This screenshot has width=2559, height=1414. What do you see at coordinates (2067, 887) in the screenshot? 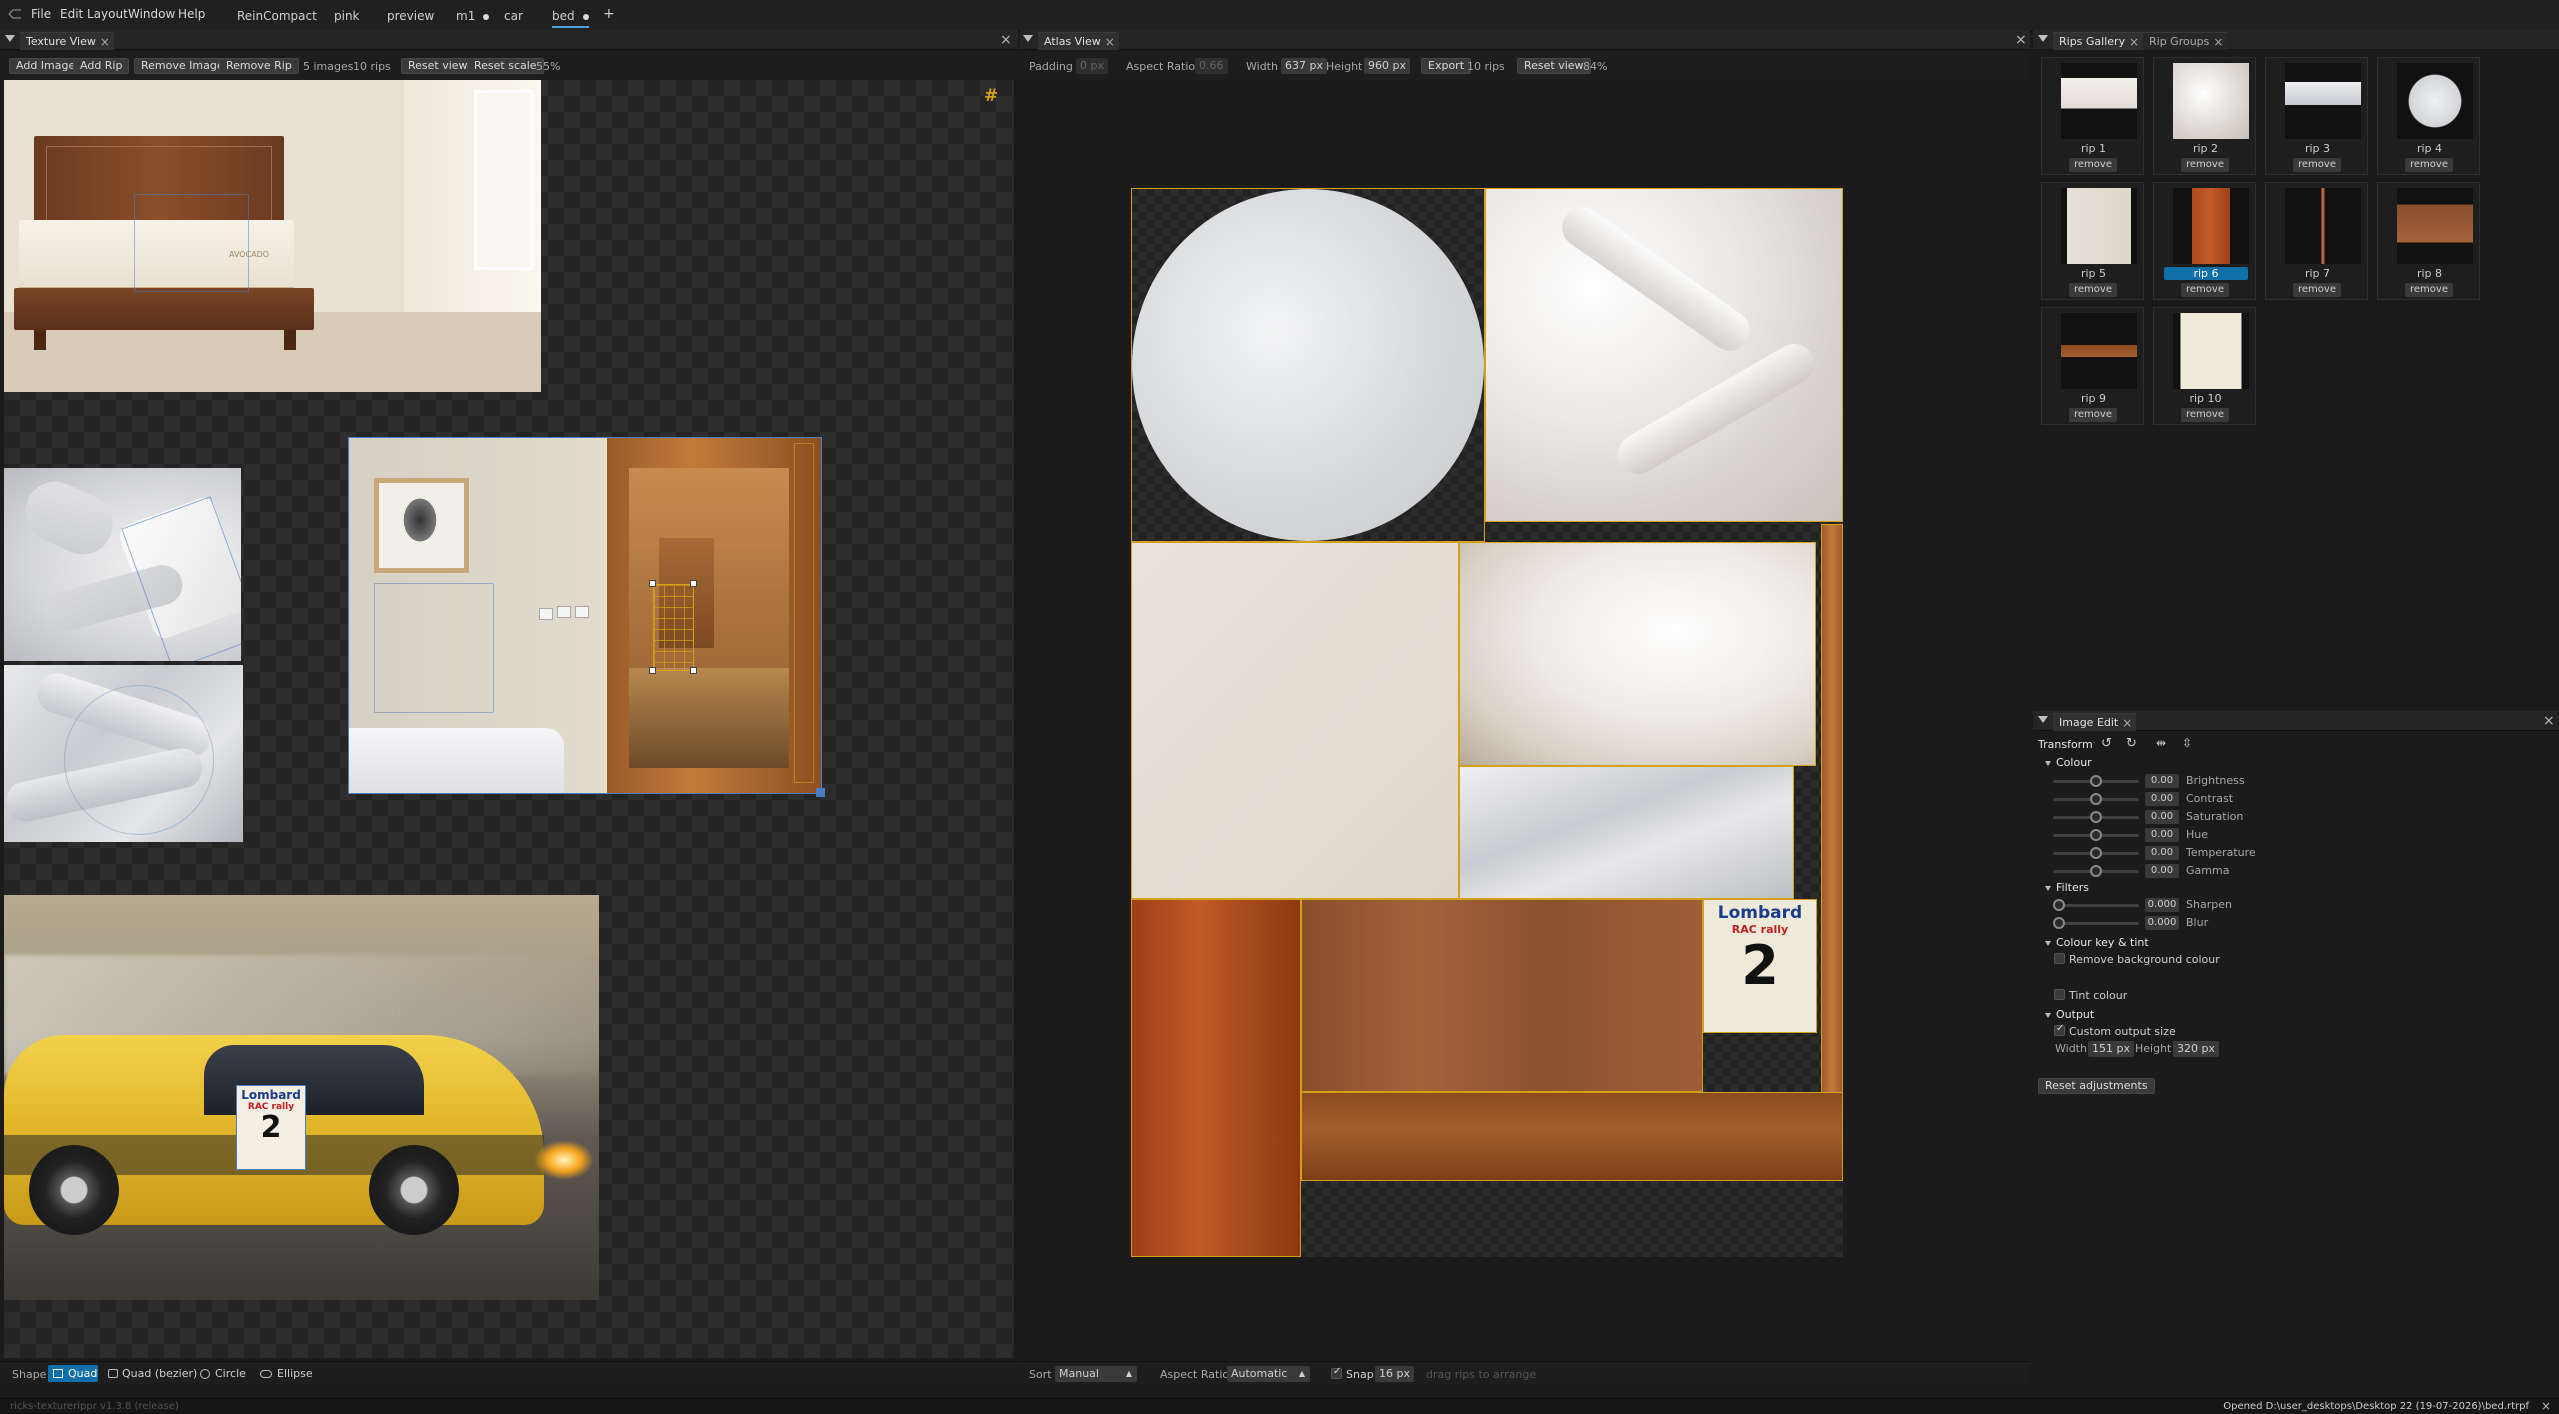
I see `filters-section: Filters` at bounding box center [2067, 887].